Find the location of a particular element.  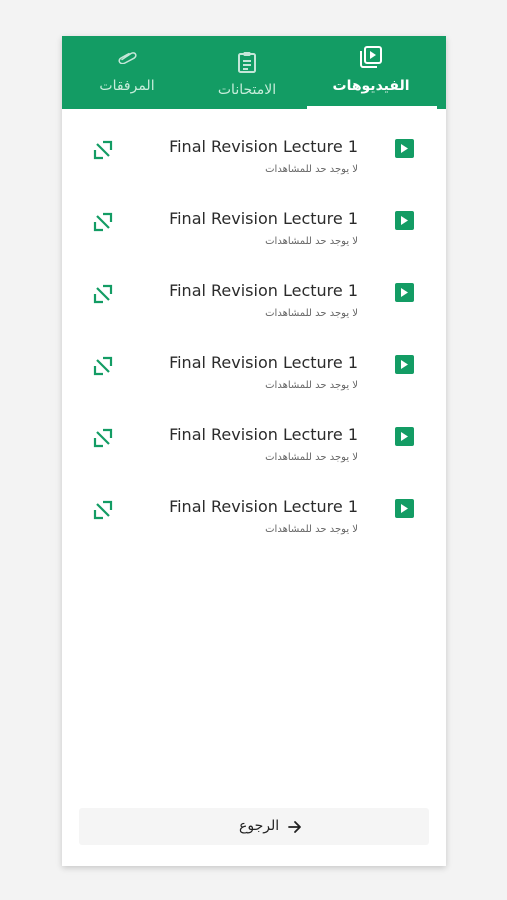

clipboard-icon is located at coordinates (247, 64).